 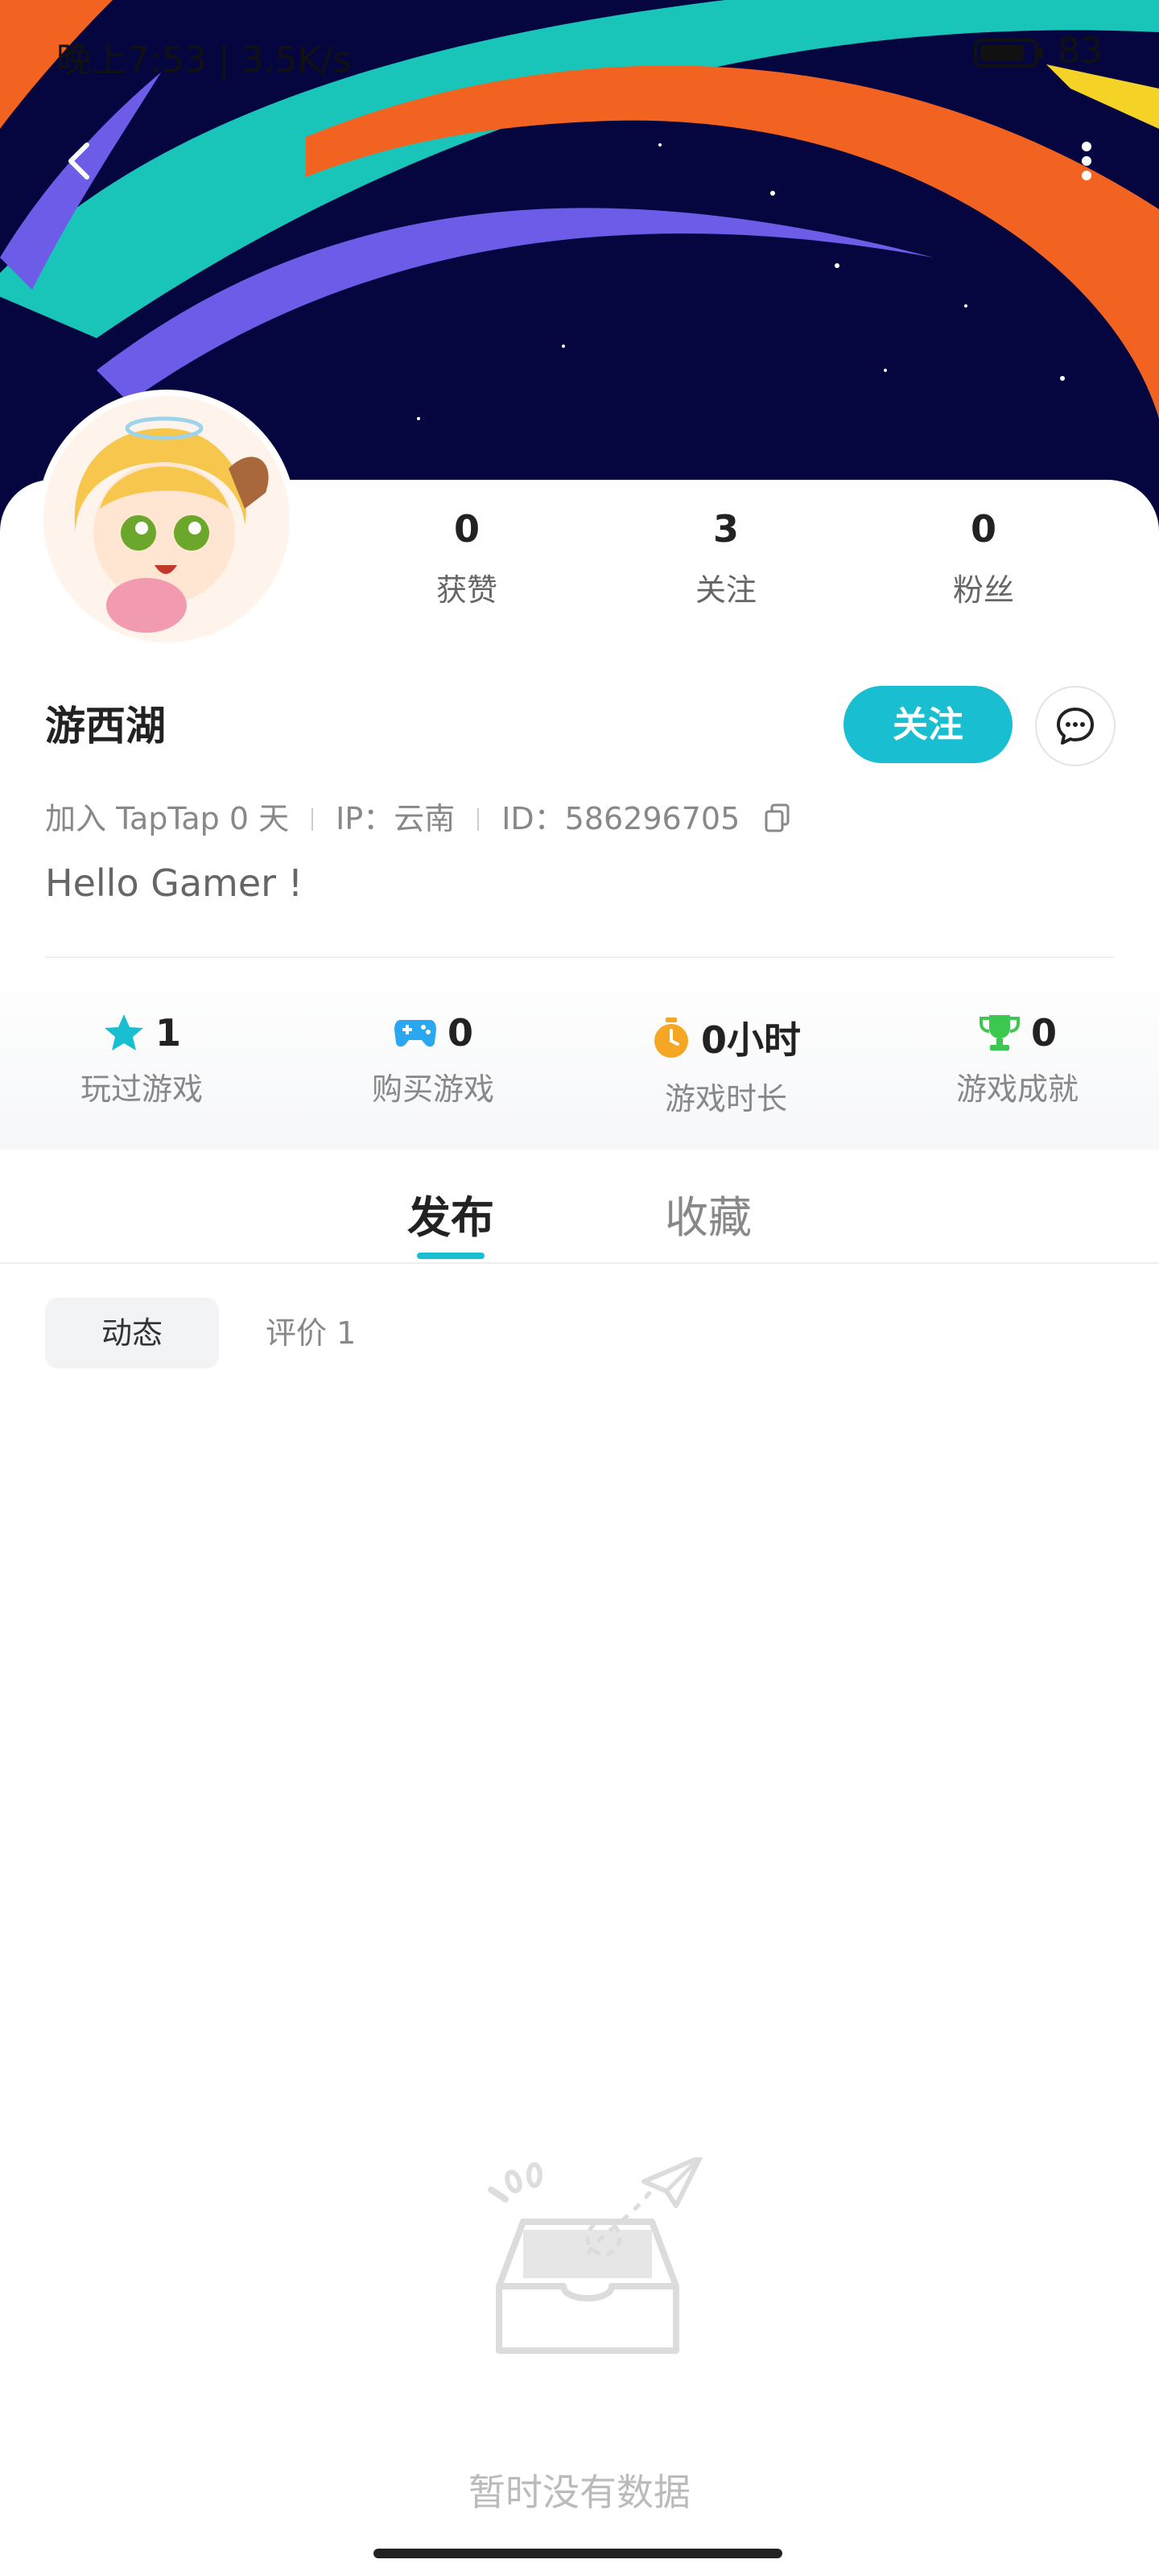 I want to click on copy-icon, so click(x=777, y=822).